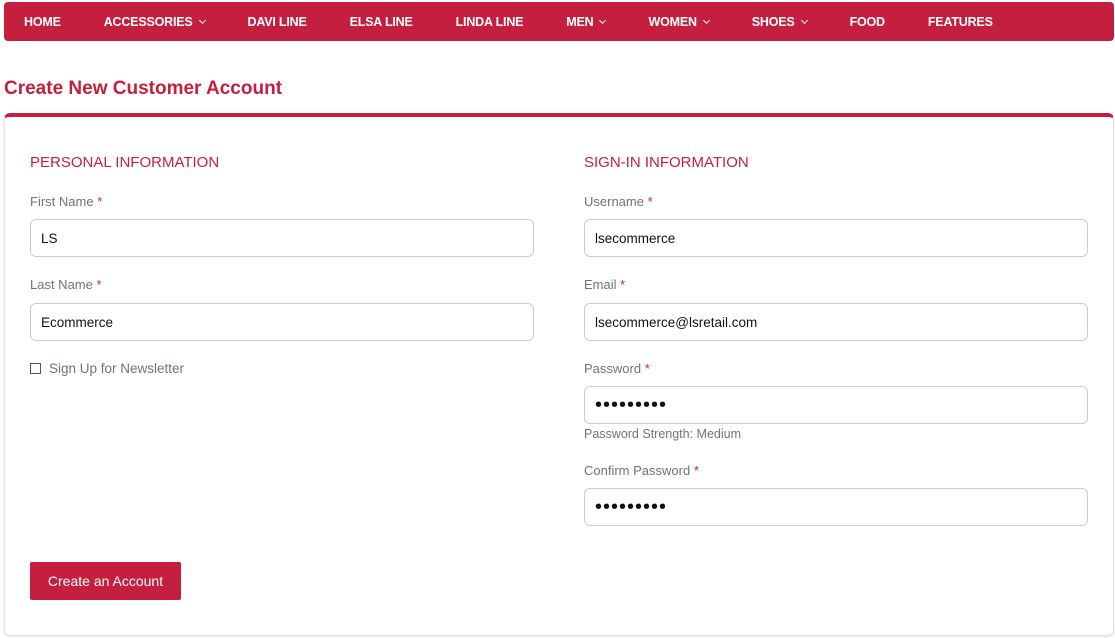 This screenshot has height=638, width=1115. Describe the element at coordinates (105, 581) in the screenshot. I see `create-account-button: Create an Account` at that location.